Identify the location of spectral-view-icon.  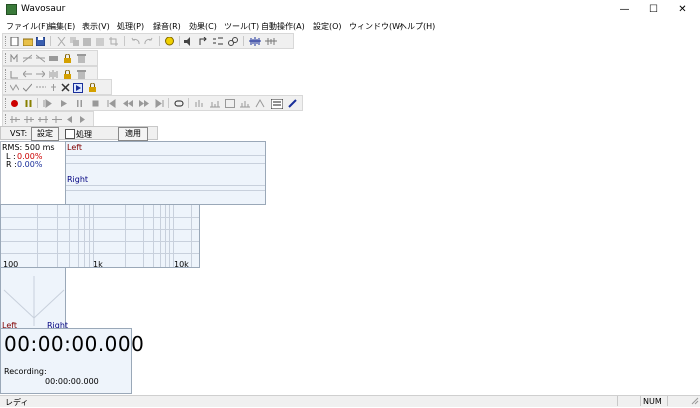
(271, 41).